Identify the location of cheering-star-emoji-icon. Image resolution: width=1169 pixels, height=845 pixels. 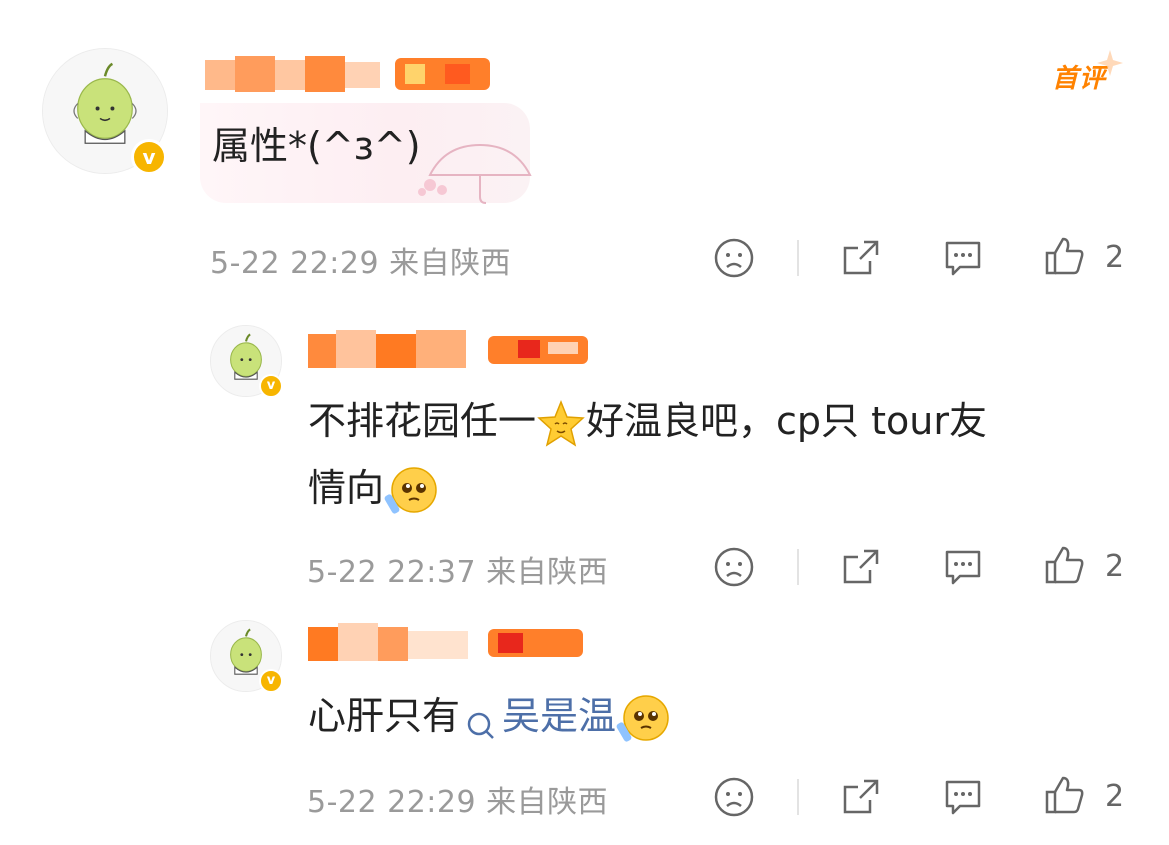
(561, 424).